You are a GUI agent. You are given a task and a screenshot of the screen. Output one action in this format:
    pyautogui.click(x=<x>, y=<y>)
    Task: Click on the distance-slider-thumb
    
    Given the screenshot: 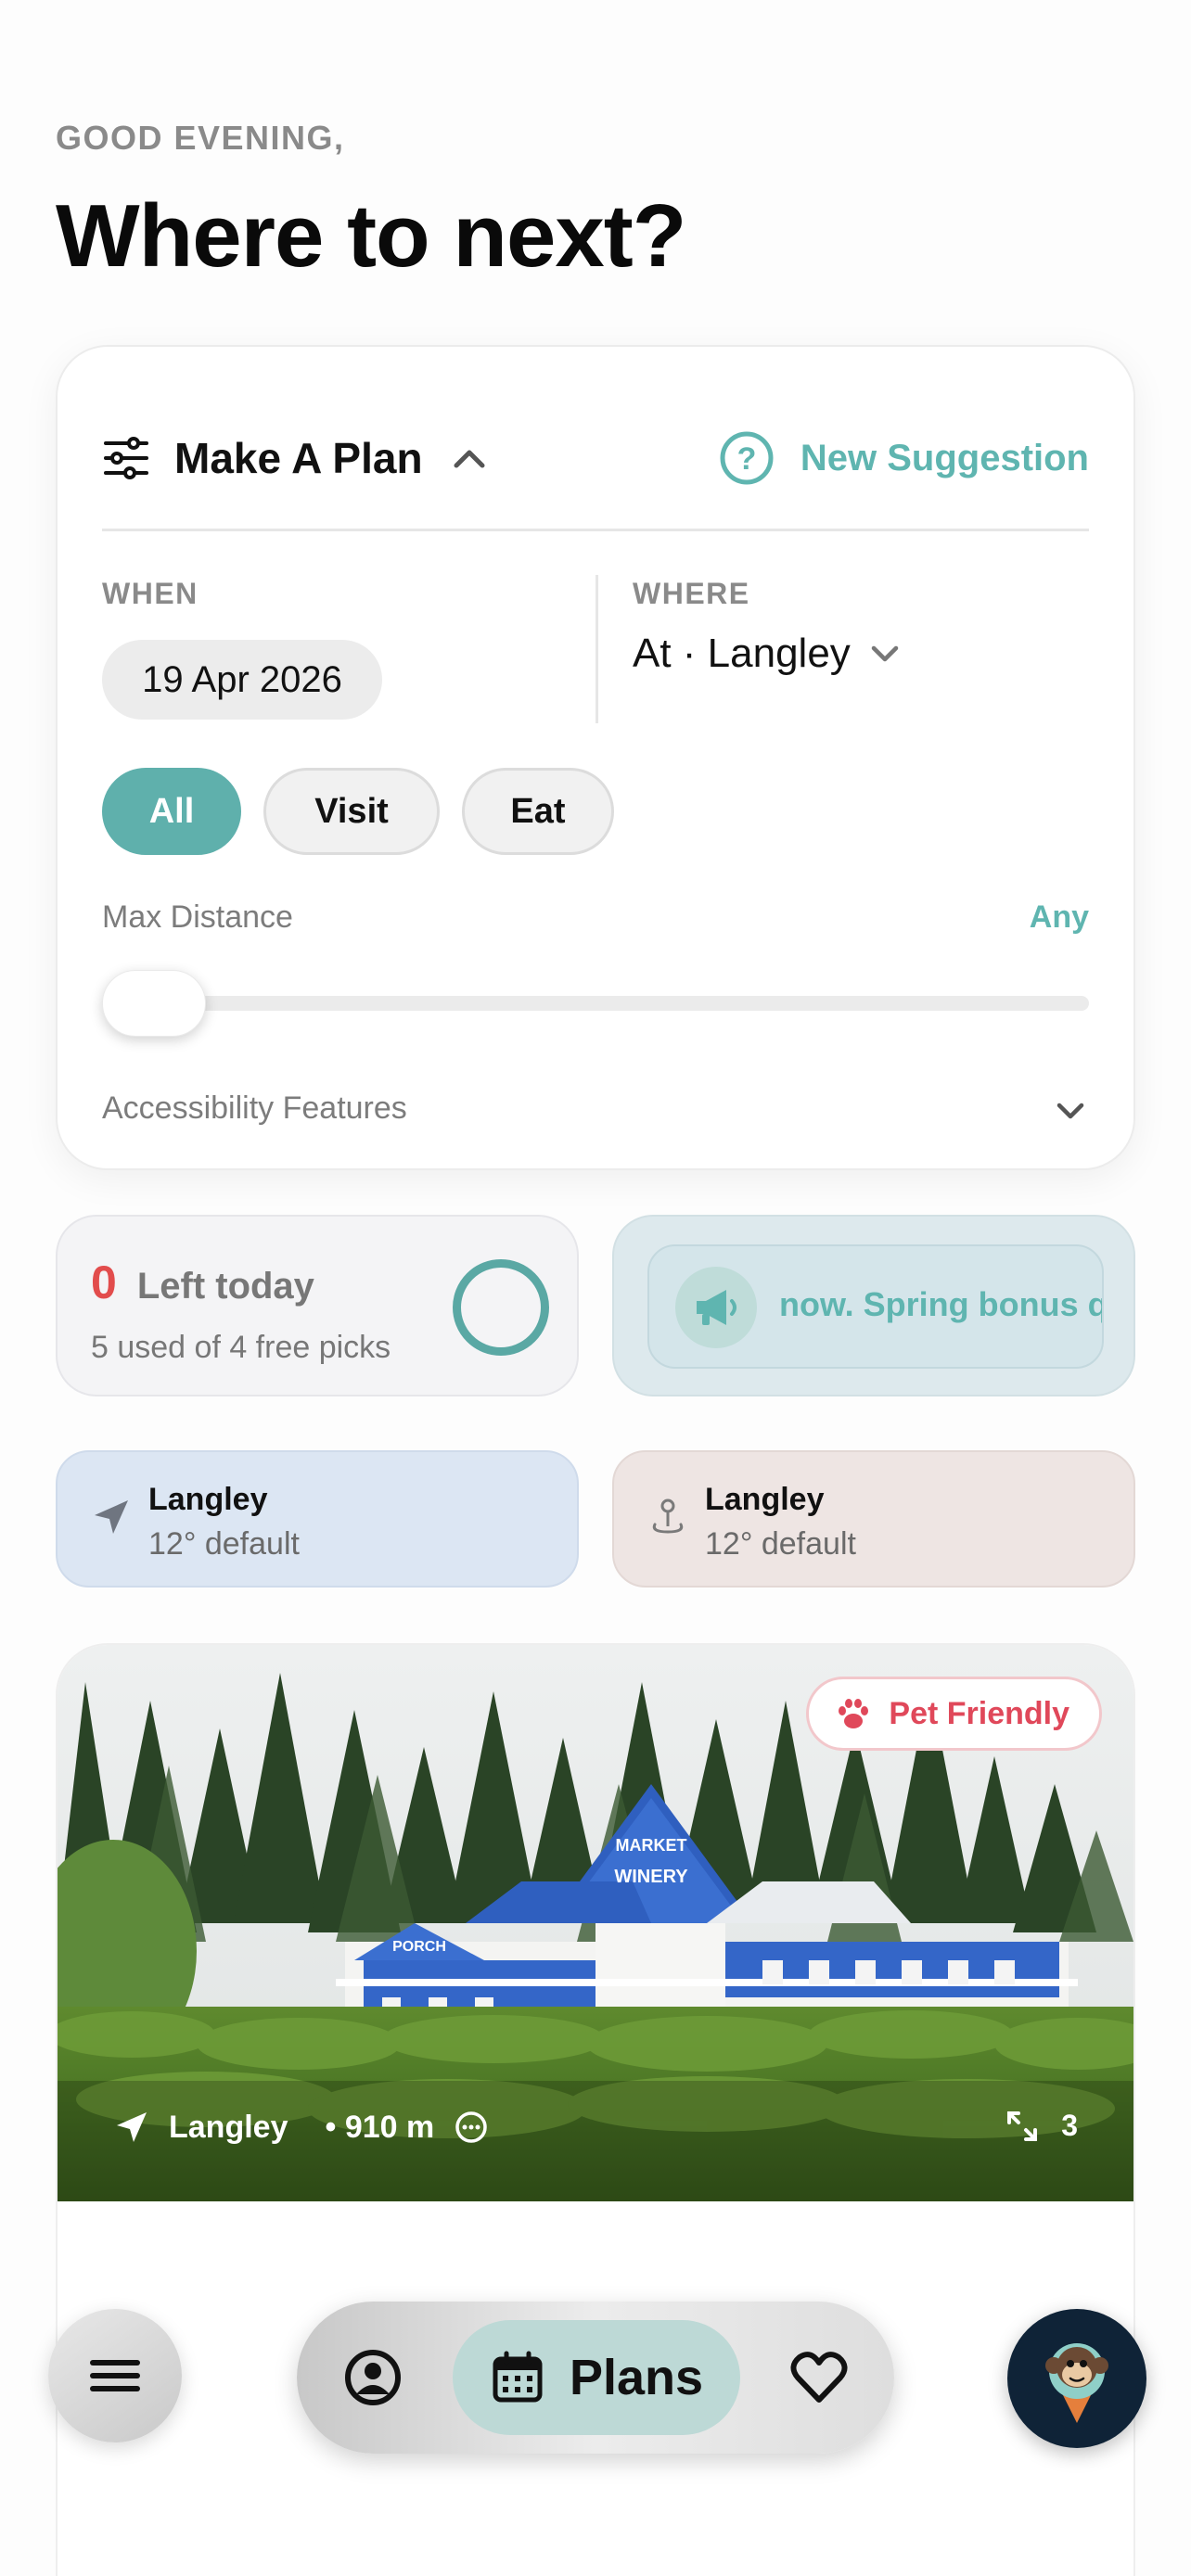 What is the action you would take?
    pyautogui.click(x=154, y=1004)
    